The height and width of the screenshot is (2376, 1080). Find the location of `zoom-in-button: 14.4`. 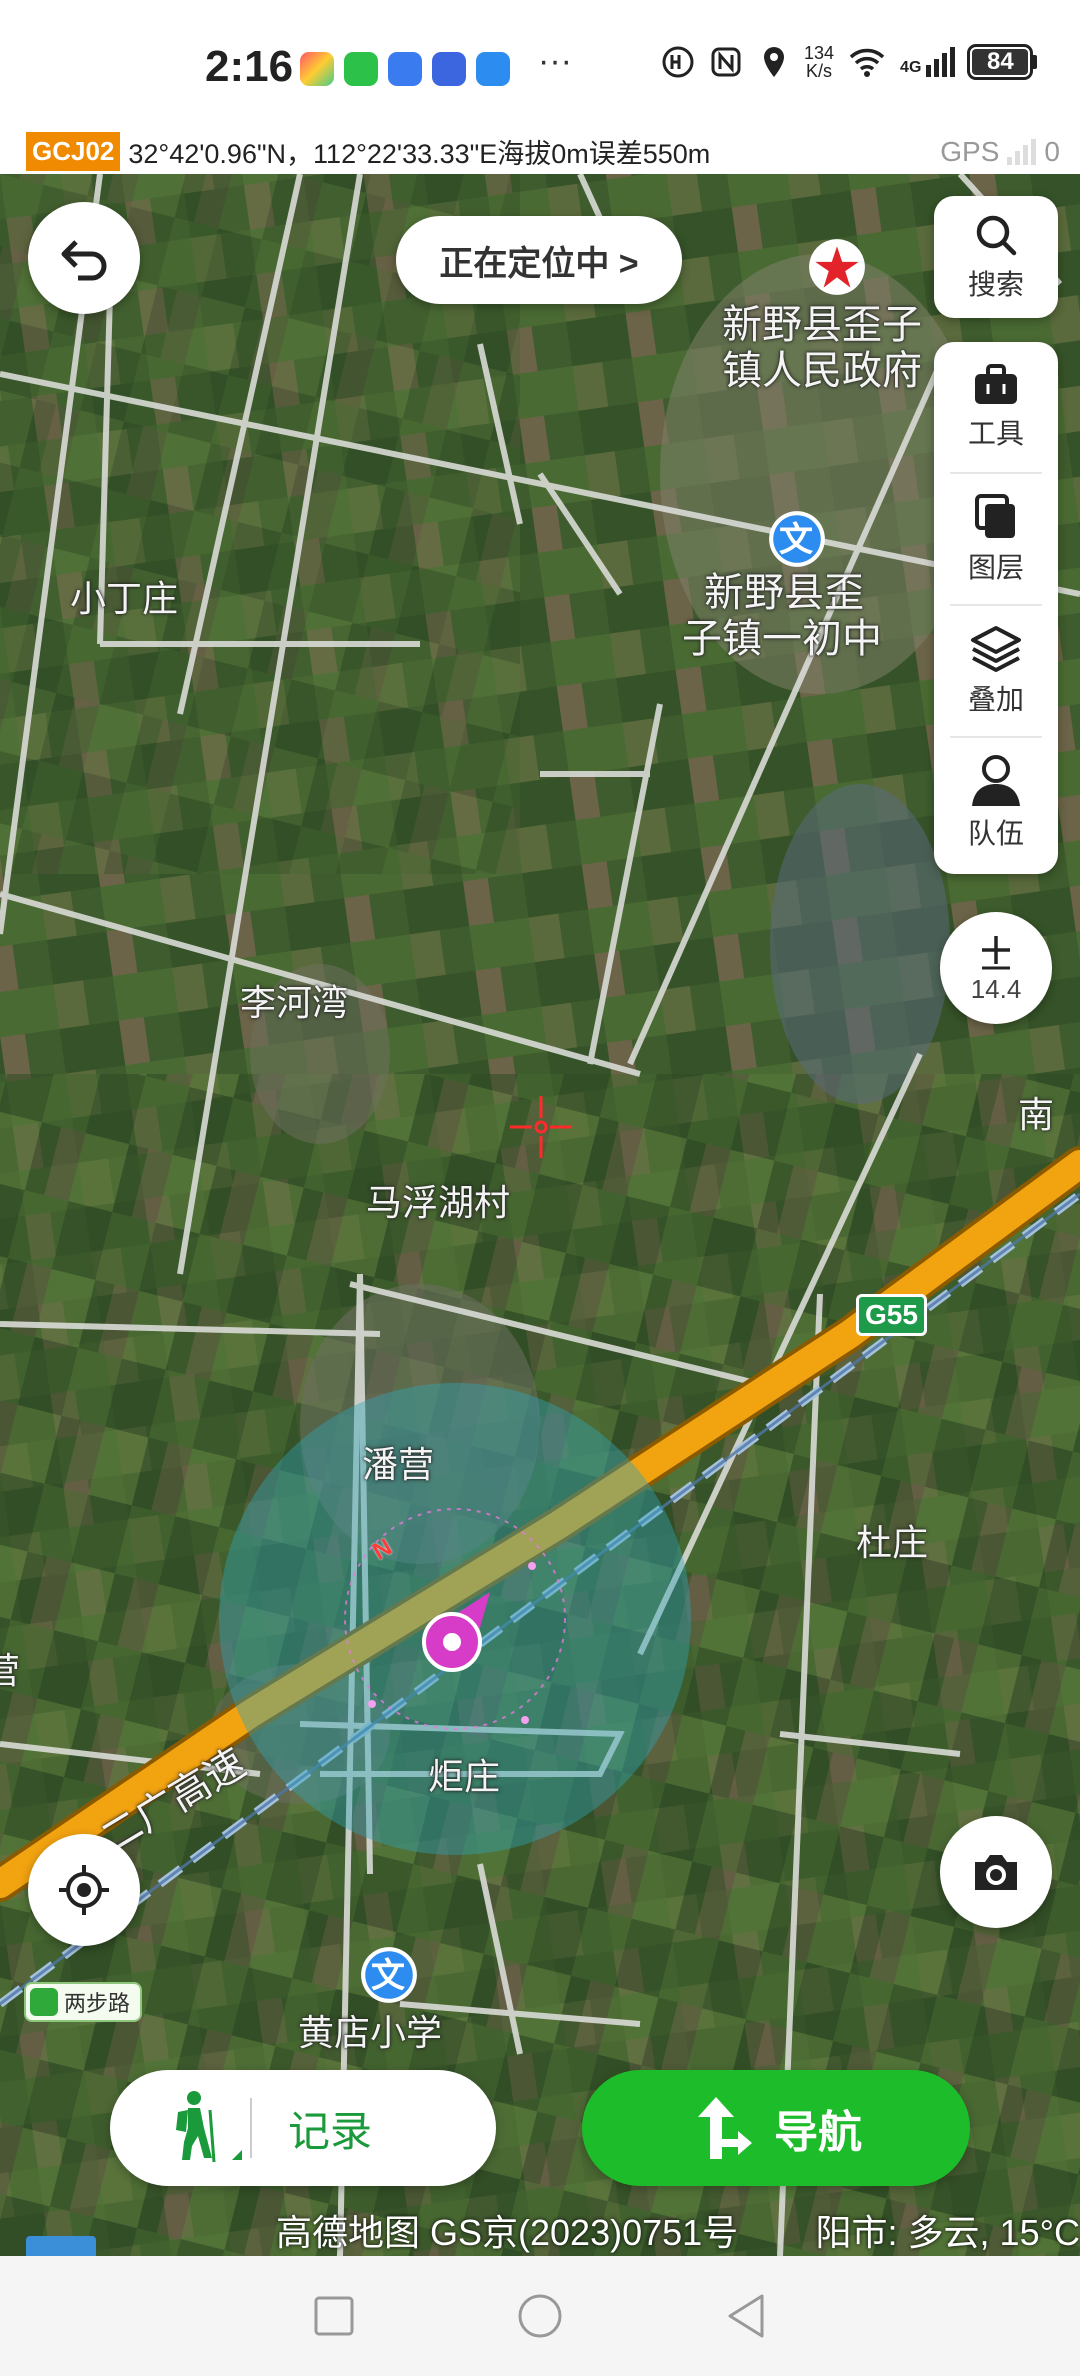

zoom-in-button: 14.4 is located at coordinates (996, 968).